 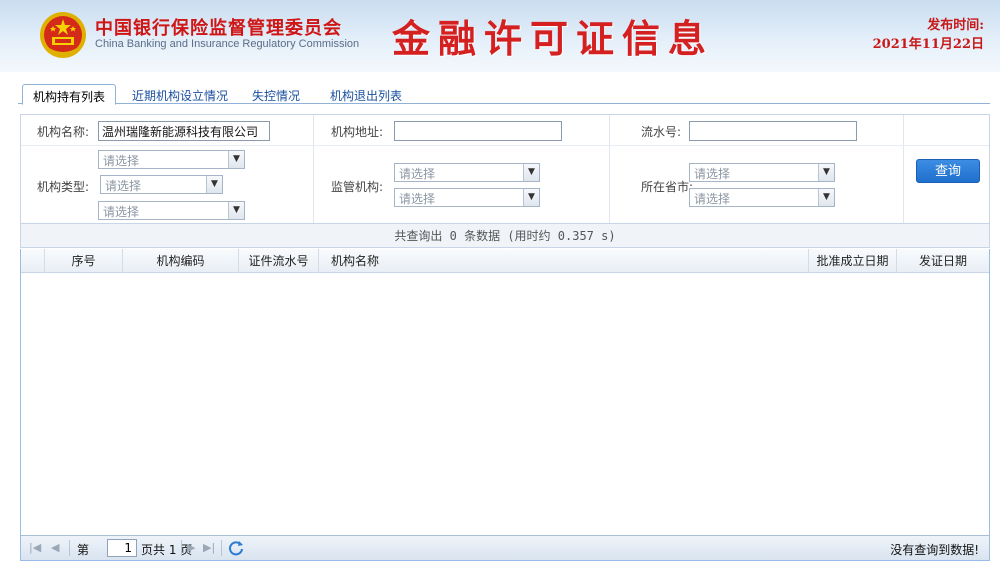 I want to click on pagination-bar: |◀ ◀ 第 1 页共 1 页 ▶ ▶| 没有查询到数据!, so click(x=505, y=547).